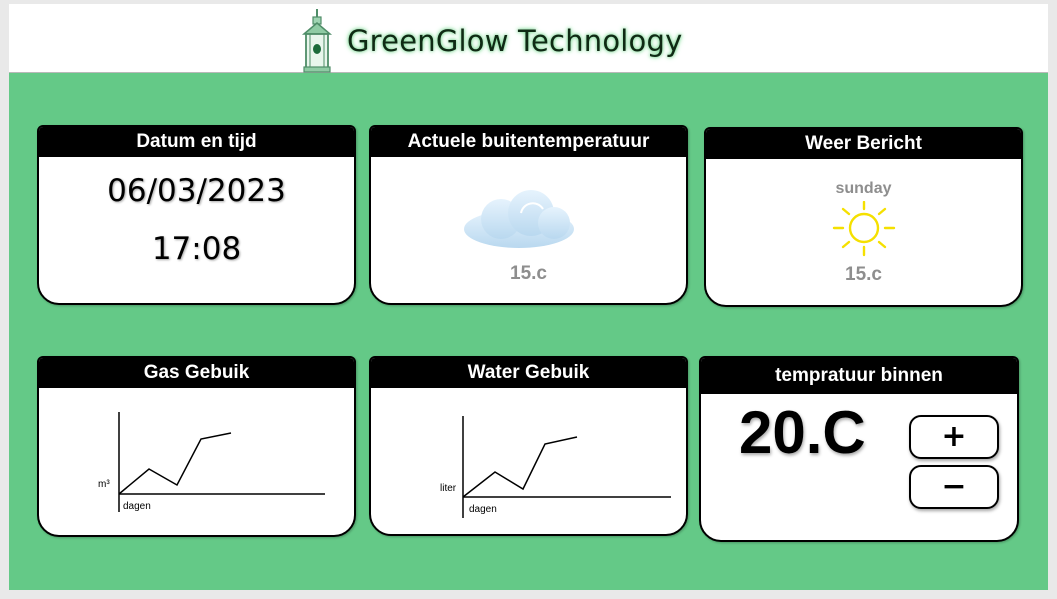 The width and height of the screenshot is (1057, 599). What do you see at coordinates (196, 142) in the screenshot?
I see `datetime-card-title: Datum en tijd` at bounding box center [196, 142].